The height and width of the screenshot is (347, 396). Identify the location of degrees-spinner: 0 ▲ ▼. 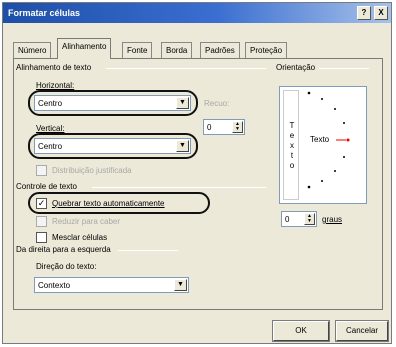
(299, 219).